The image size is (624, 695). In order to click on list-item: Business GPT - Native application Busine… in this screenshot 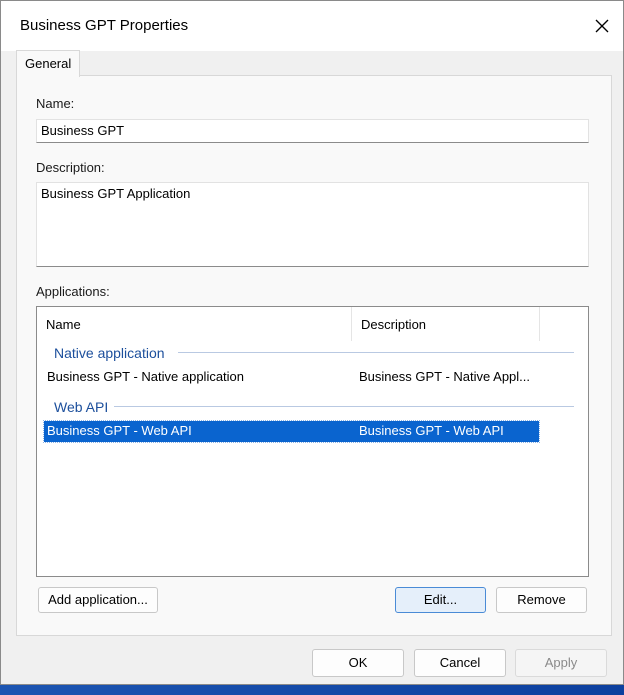, I will do `click(291, 377)`.